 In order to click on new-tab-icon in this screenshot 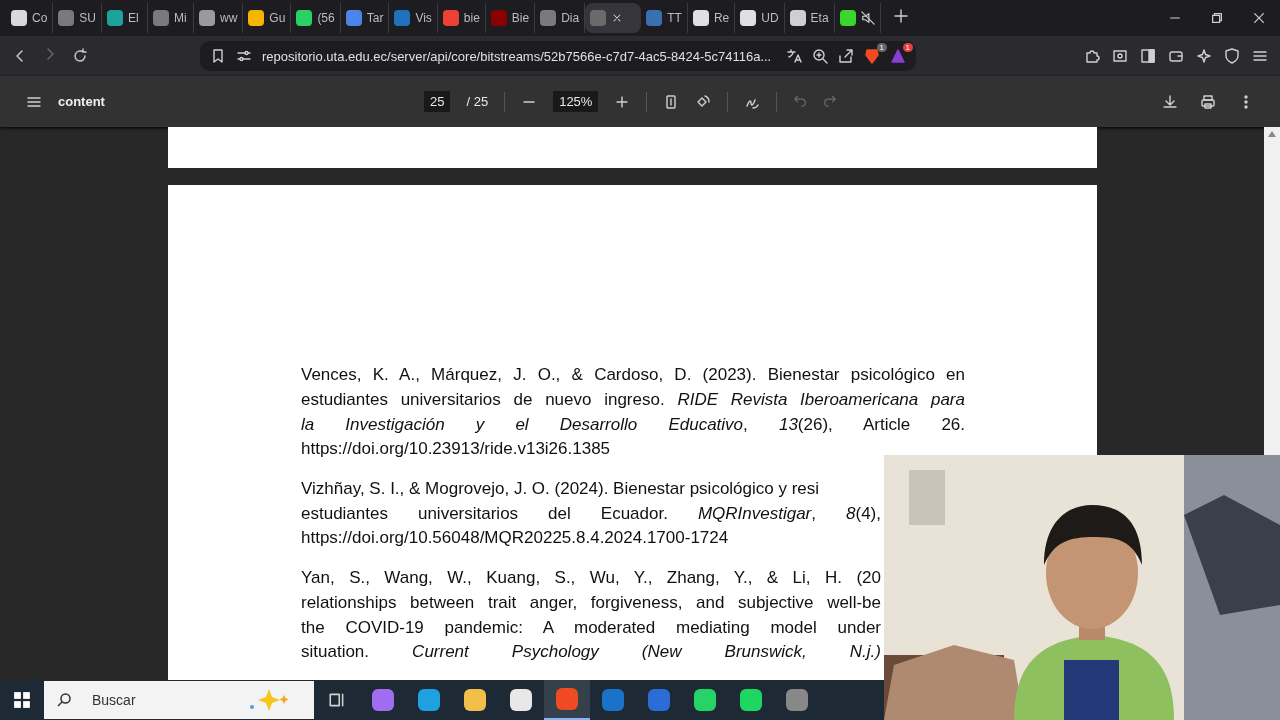, I will do `click(900, 16)`.